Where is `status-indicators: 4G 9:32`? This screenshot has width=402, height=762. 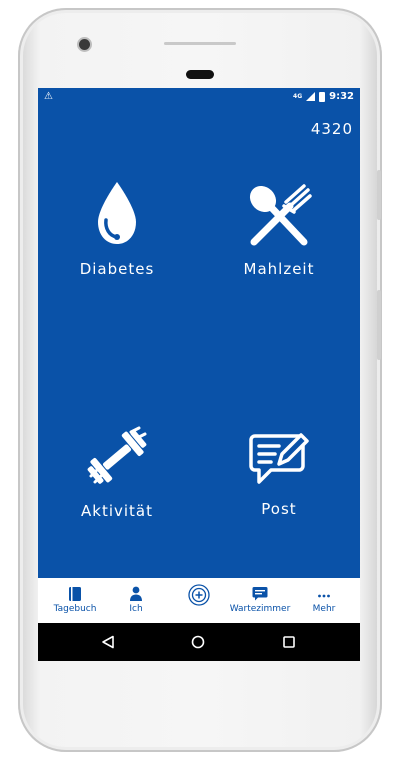 status-indicators: 4G 9:32 is located at coordinates (323, 96).